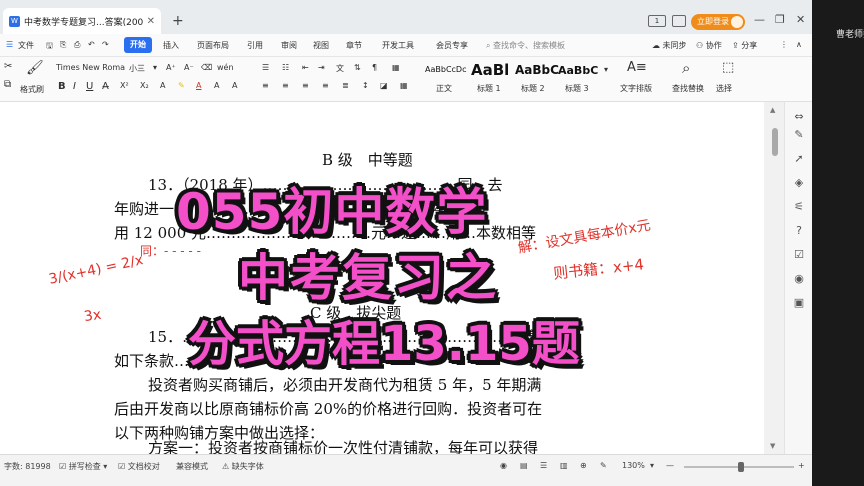 The image size is (864, 486). Describe the element at coordinates (780, 20) in the screenshot. I see `maximize-icon: ❐` at that location.